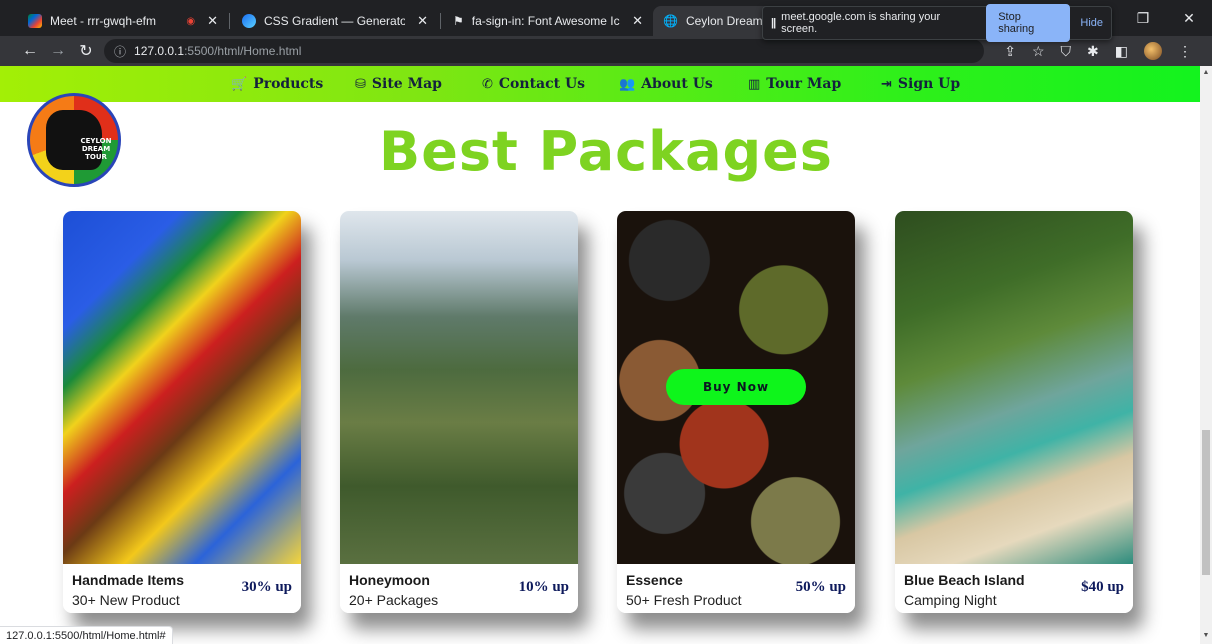 The image size is (1212, 644). What do you see at coordinates (929, 84) in the screenshot?
I see `nav-label: Sign Up` at bounding box center [929, 84].